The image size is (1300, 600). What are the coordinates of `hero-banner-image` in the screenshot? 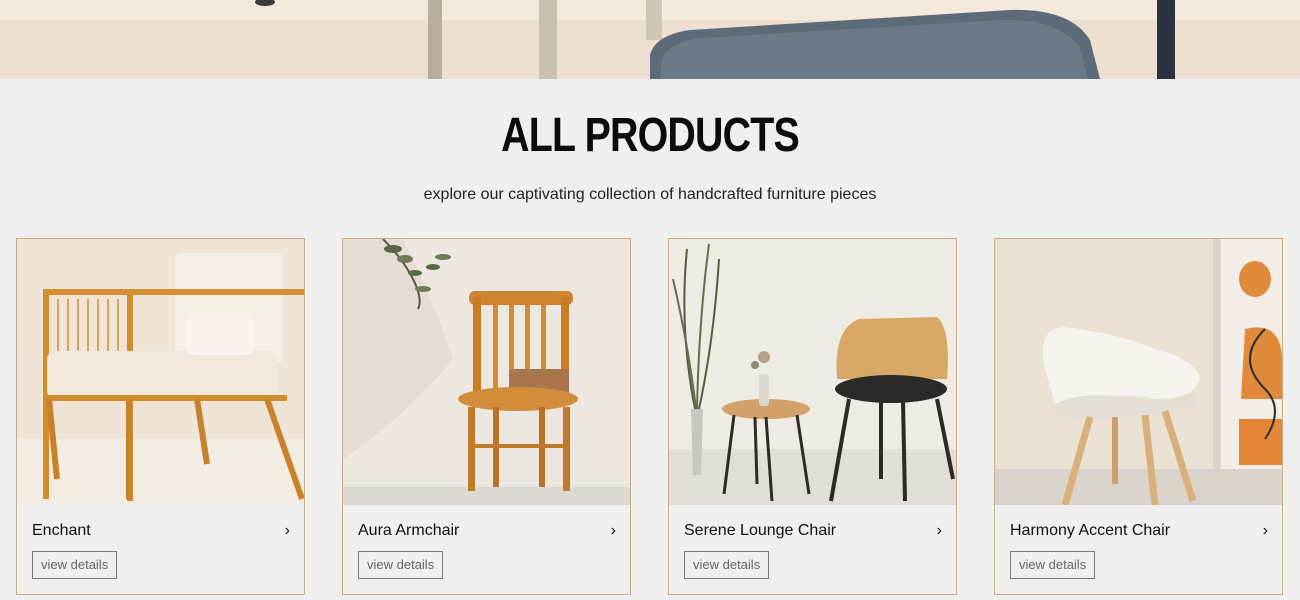 It's located at (650, 39).